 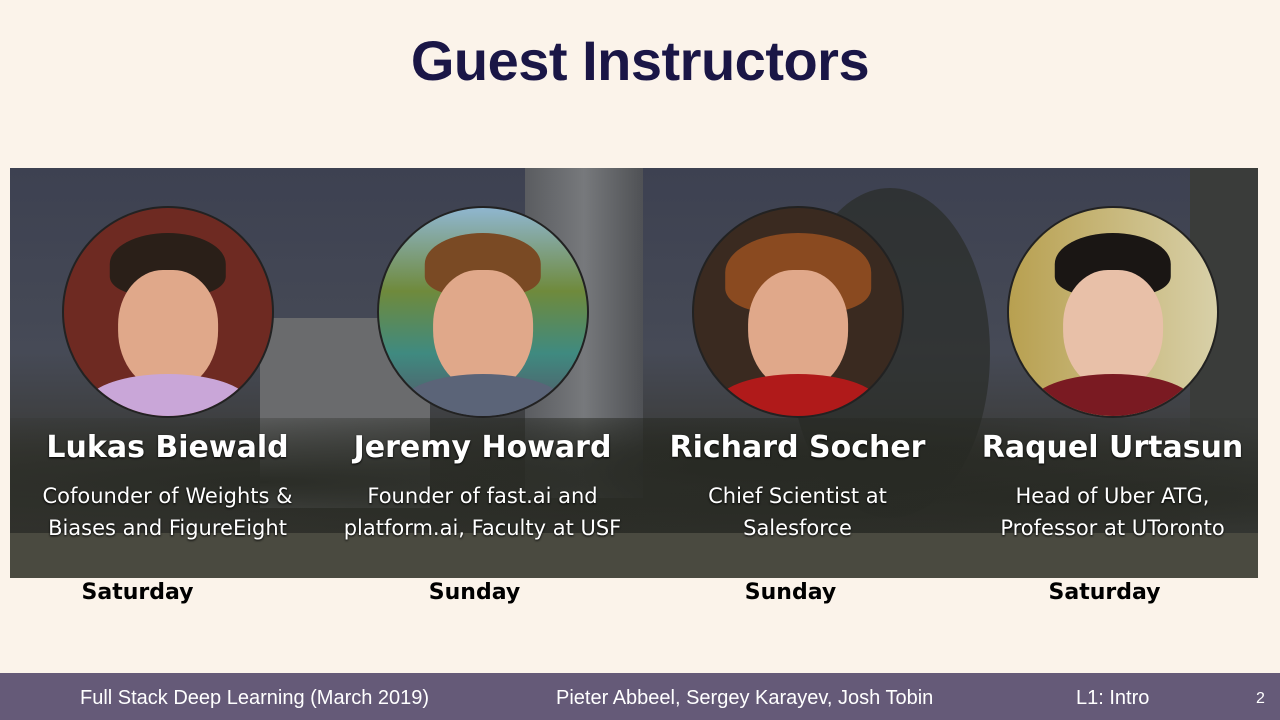 I want to click on footer-course: Full Stack Deep Learning (March 2019), so click(x=255, y=698).